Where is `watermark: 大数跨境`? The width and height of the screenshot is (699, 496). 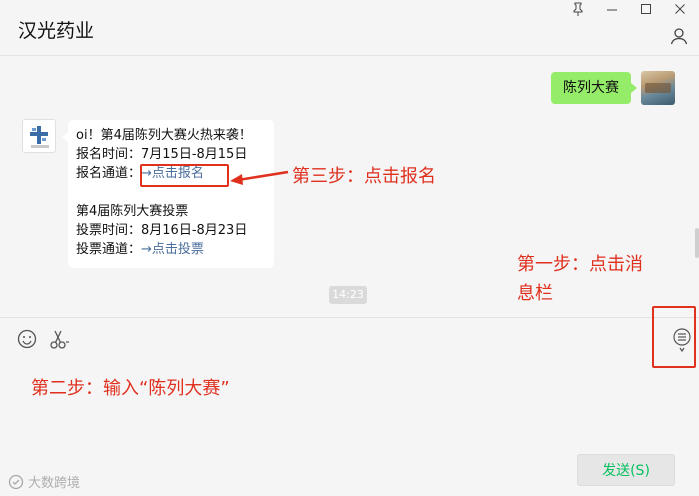
watermark: 大数跨境 is located at coordinates (44, 481).